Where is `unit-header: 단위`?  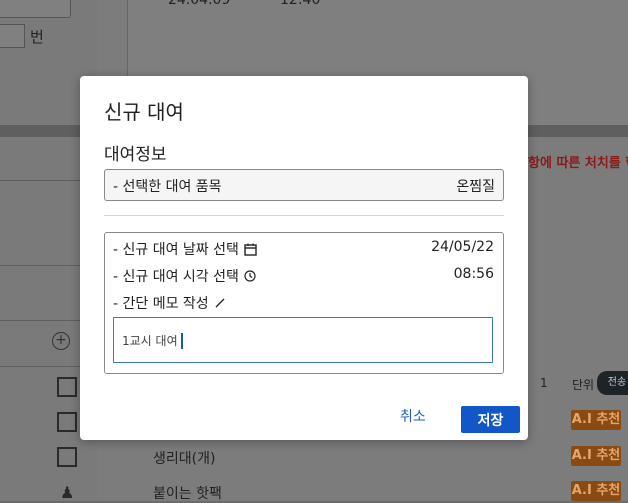 unit-header: 단위 is located at coordinates (583, 385).